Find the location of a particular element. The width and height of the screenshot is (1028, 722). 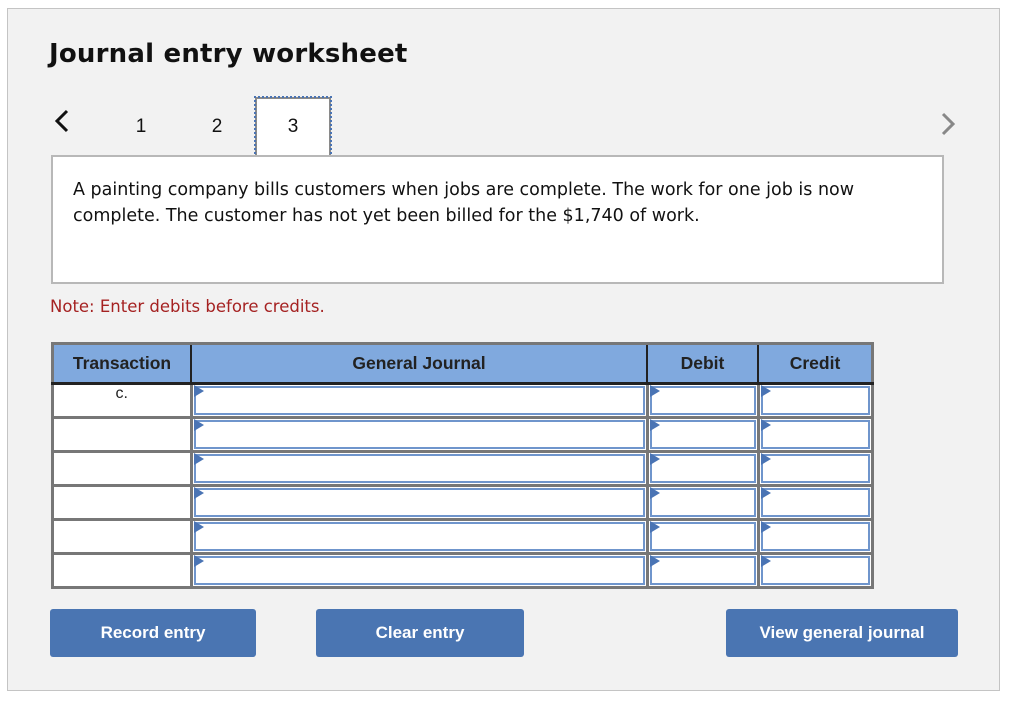

prev-button is located at coordinates (62, 122).